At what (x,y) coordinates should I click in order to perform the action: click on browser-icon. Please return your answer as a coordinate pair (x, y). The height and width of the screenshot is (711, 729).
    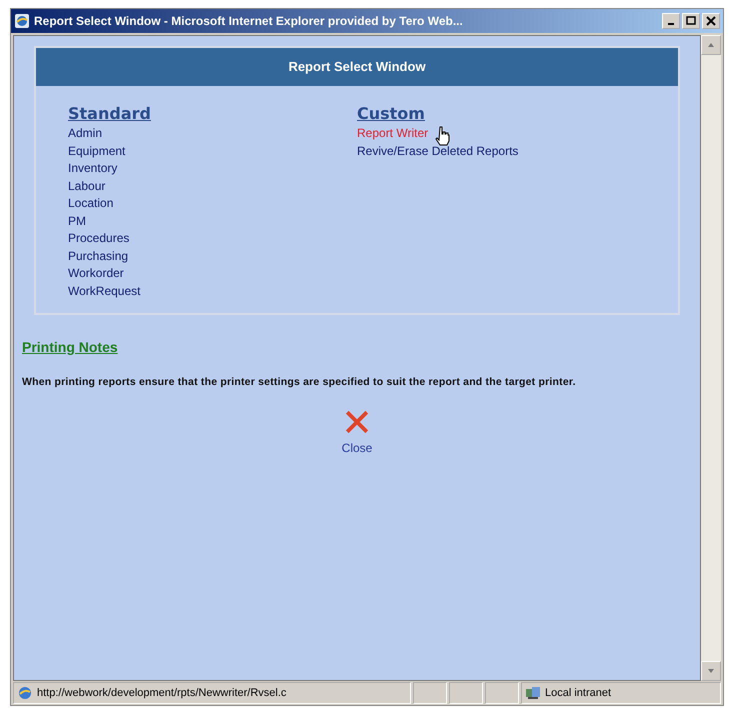
    Looking at the image, I should click on (22, 21).